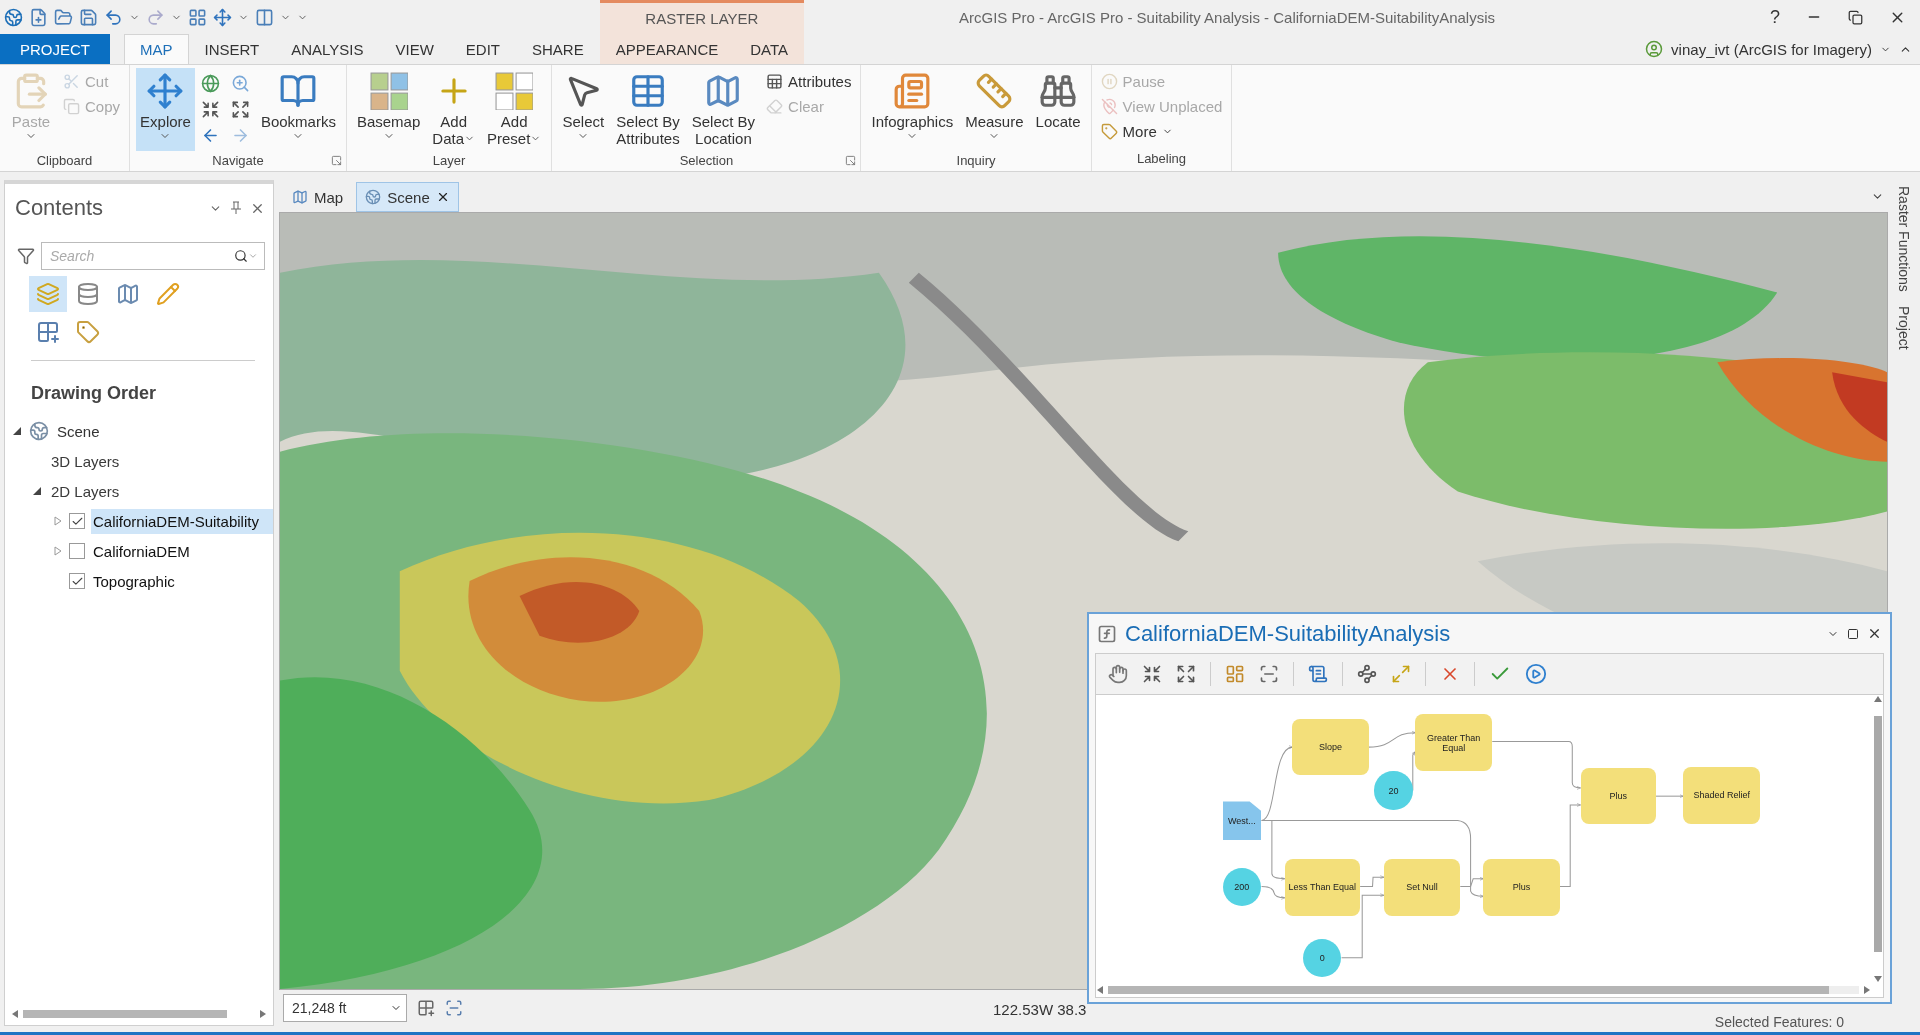  I want to click on search-box: Search, so click(153, 256).